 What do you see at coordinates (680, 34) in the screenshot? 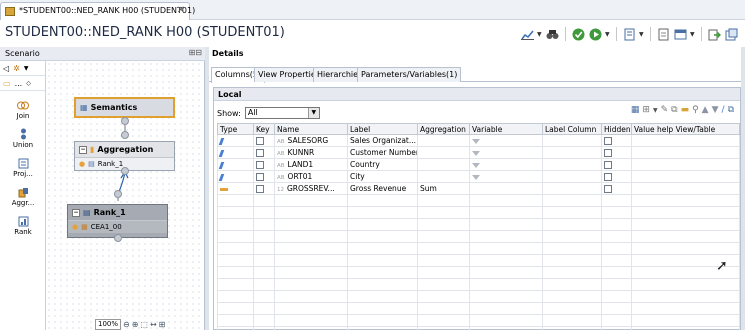
I see `layout-icon` at bounding box center [680, 34].